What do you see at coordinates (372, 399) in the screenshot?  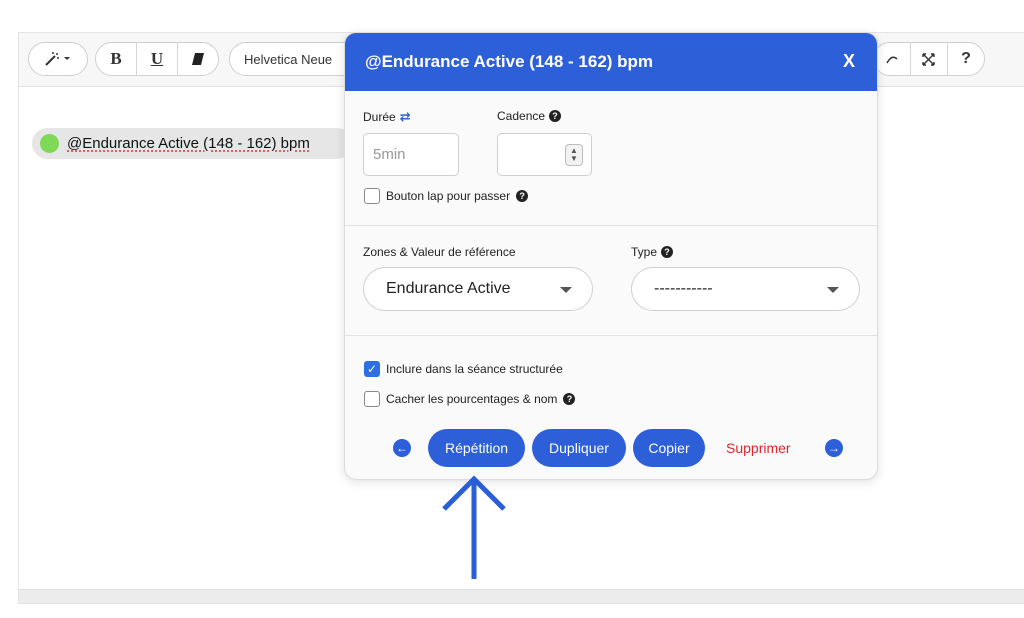 I see `hide-checkbox` at bounding box center [372, 399].